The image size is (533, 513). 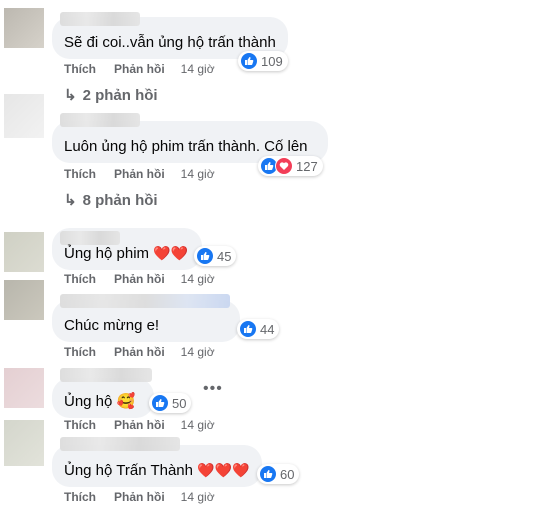 I want to click on heart-emoji: ❤️❤️❤️, so click(x=223, y=470).